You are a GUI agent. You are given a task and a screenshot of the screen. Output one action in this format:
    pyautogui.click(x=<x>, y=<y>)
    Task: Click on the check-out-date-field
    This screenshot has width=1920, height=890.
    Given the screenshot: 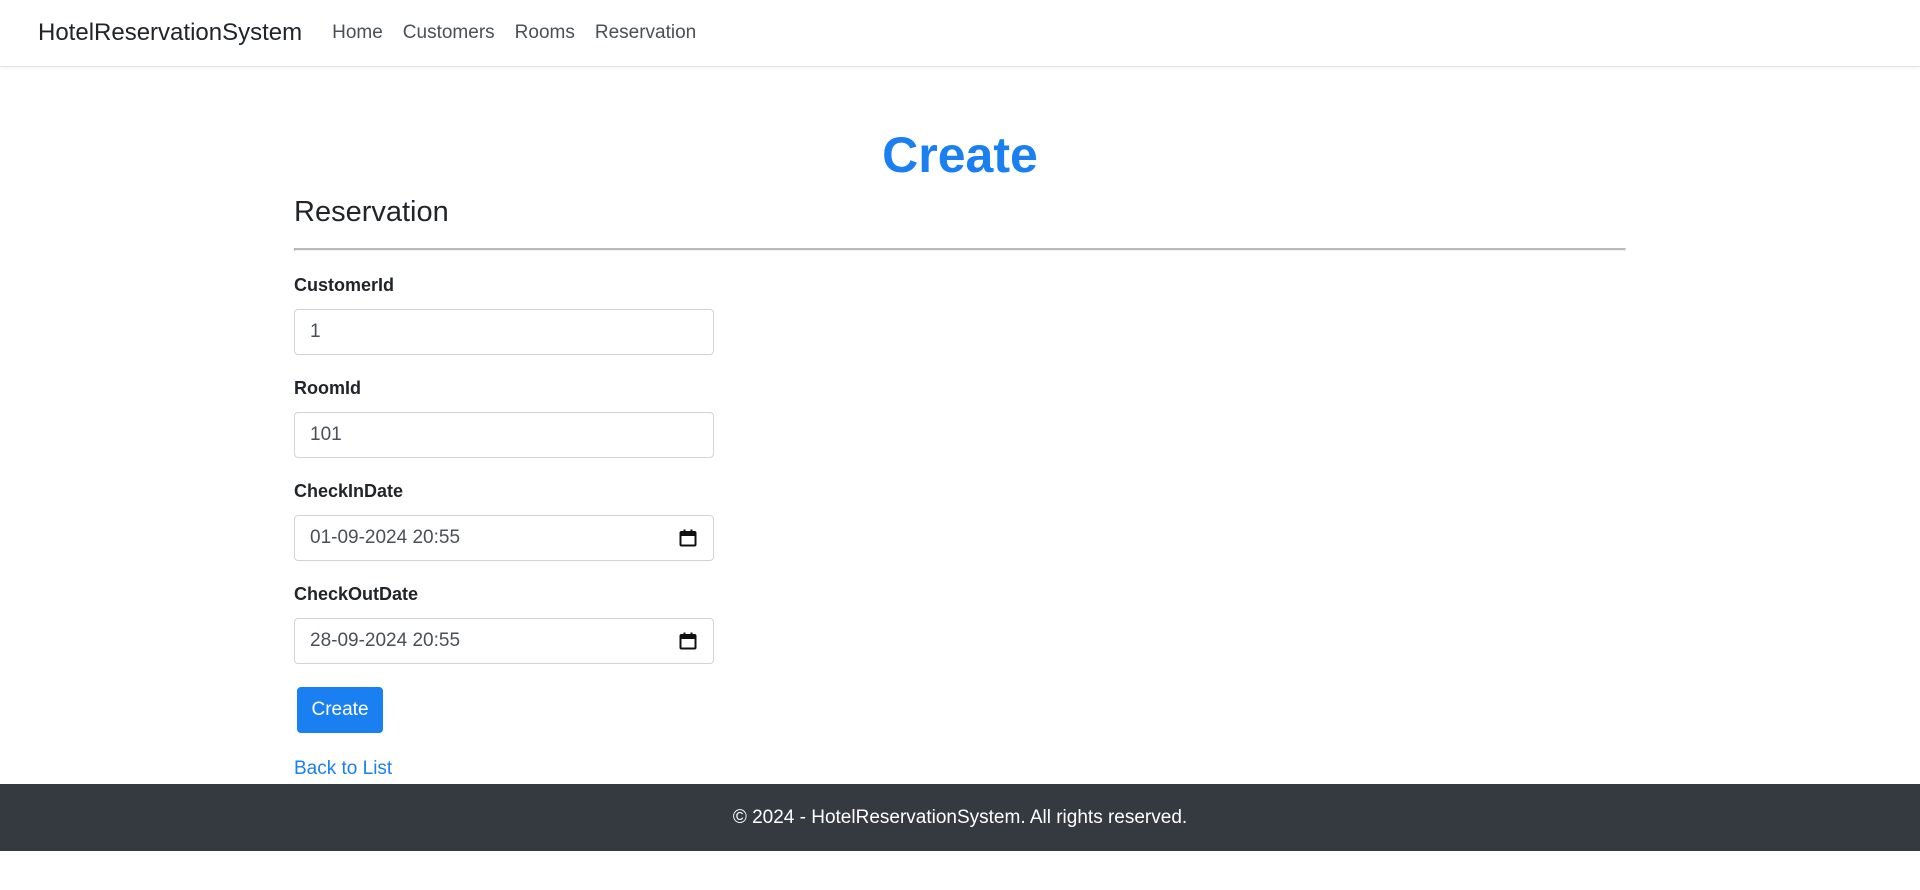 What is the action you would take?
    pyautogui.click(x=504, y=641)
    